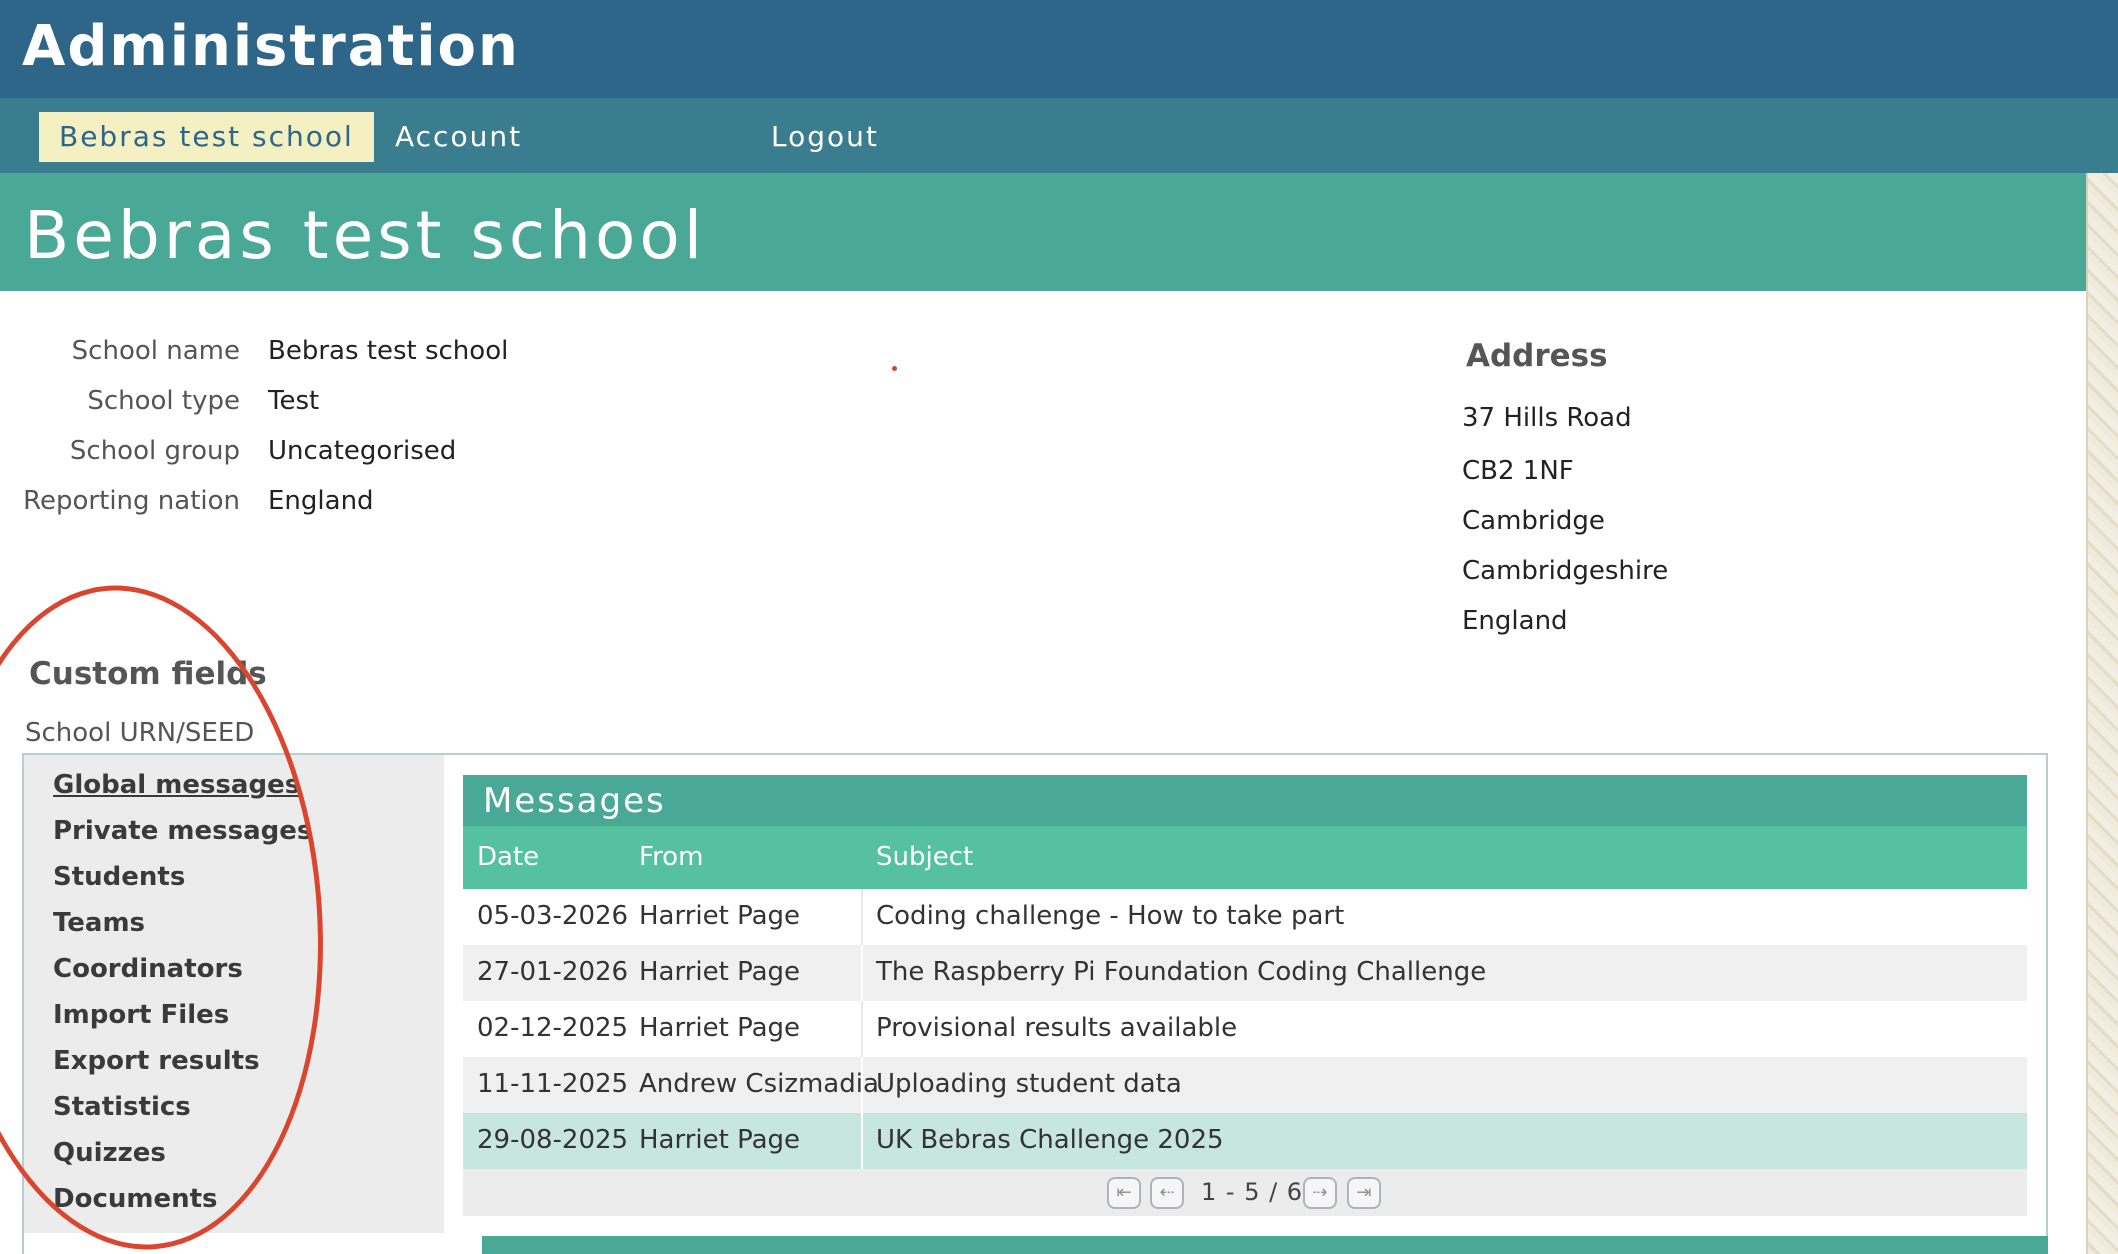 The width and height of the screenshot is (2118, 1254). What do you see at coordinates (182, 831) in the screenshot?
I see `sidebar-item-private-messages: Private messages` at bounding box center [182, 831].